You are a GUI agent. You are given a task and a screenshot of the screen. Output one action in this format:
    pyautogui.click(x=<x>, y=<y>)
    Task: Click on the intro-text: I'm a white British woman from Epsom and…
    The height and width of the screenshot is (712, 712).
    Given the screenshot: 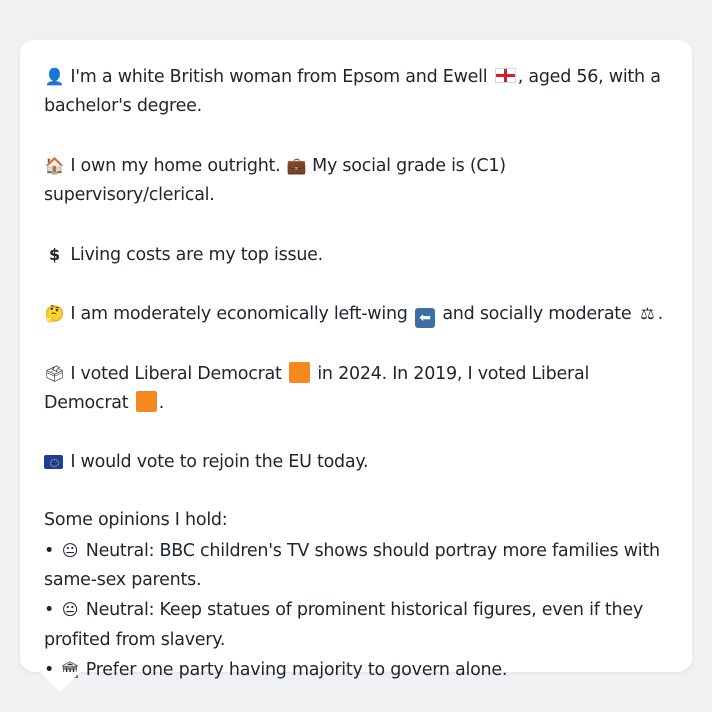 What is the action you would take?
    pyautogui.click(x=279, y=77)
    